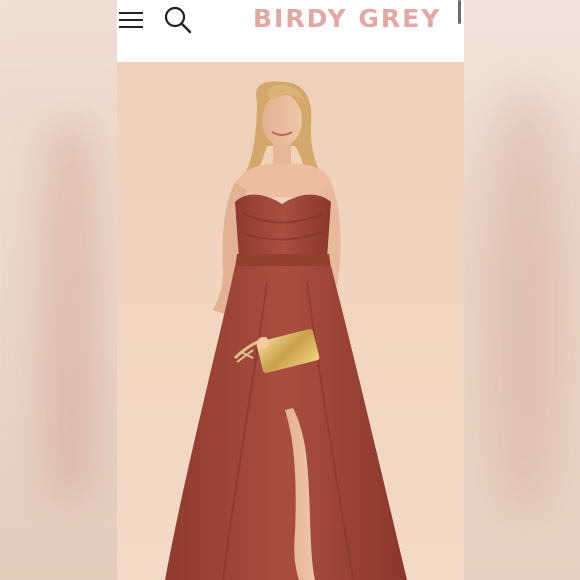 Image resolution: width=580 pixels, height=580 pixels. What do you see at coordinates (347, 18) in the screenshot?
I see `brand-logo: BIRDY GREY` at bounding box center [347, 18].